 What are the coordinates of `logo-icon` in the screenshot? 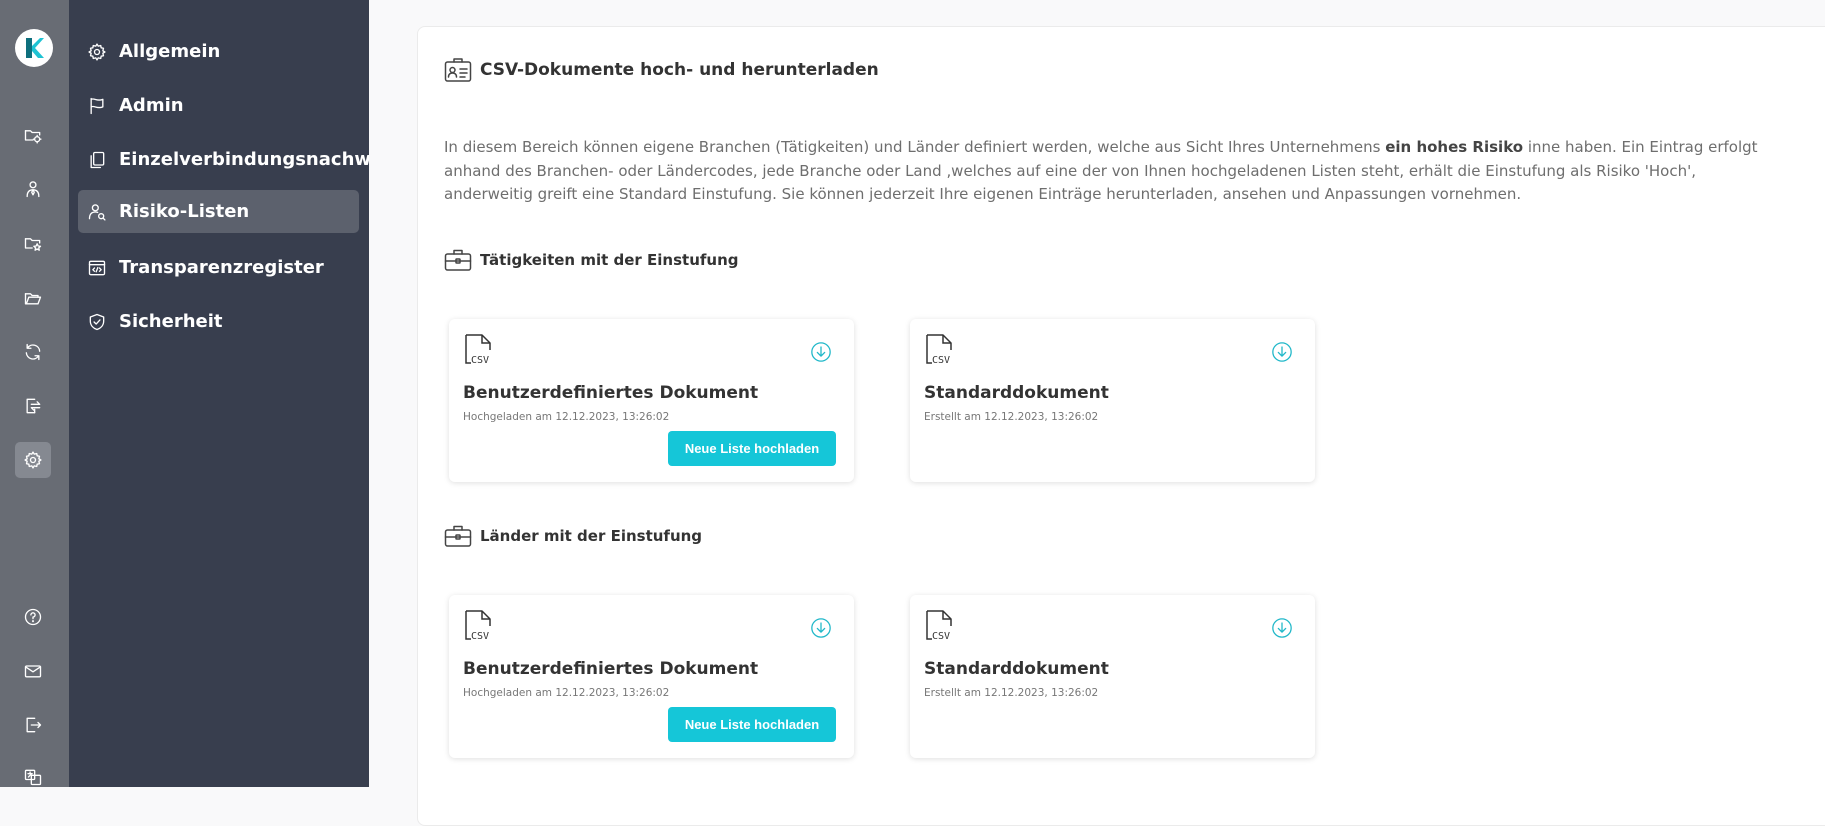 It's located at (35, 48).